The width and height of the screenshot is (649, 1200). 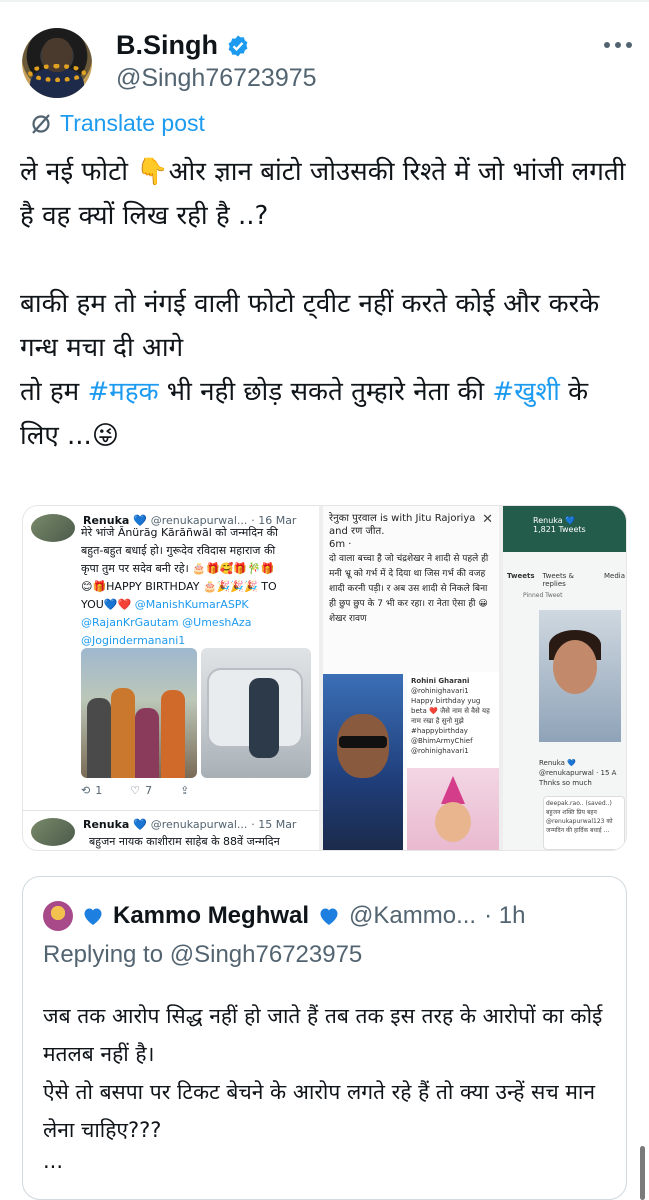 I want to click on hashtag-link-1: #महक, so click(x=122, y=392).